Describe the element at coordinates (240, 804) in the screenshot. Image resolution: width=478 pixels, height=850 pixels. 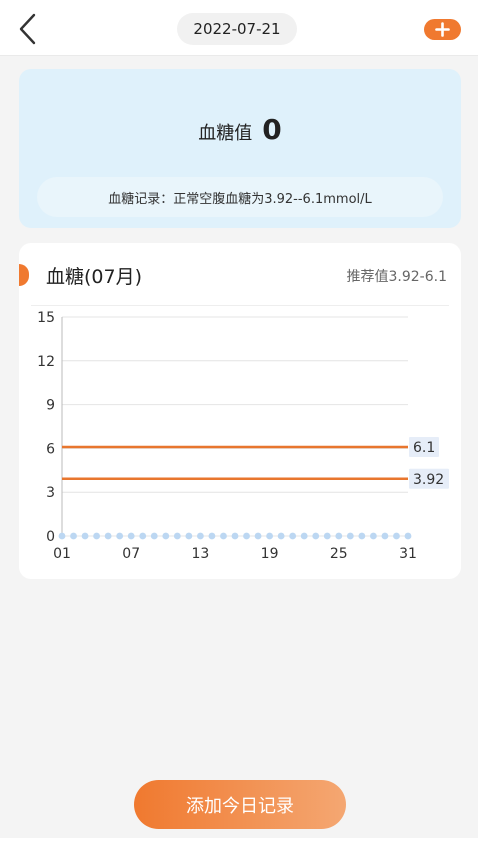
I see `add-today-record-button: 添加今日记录` at that location.